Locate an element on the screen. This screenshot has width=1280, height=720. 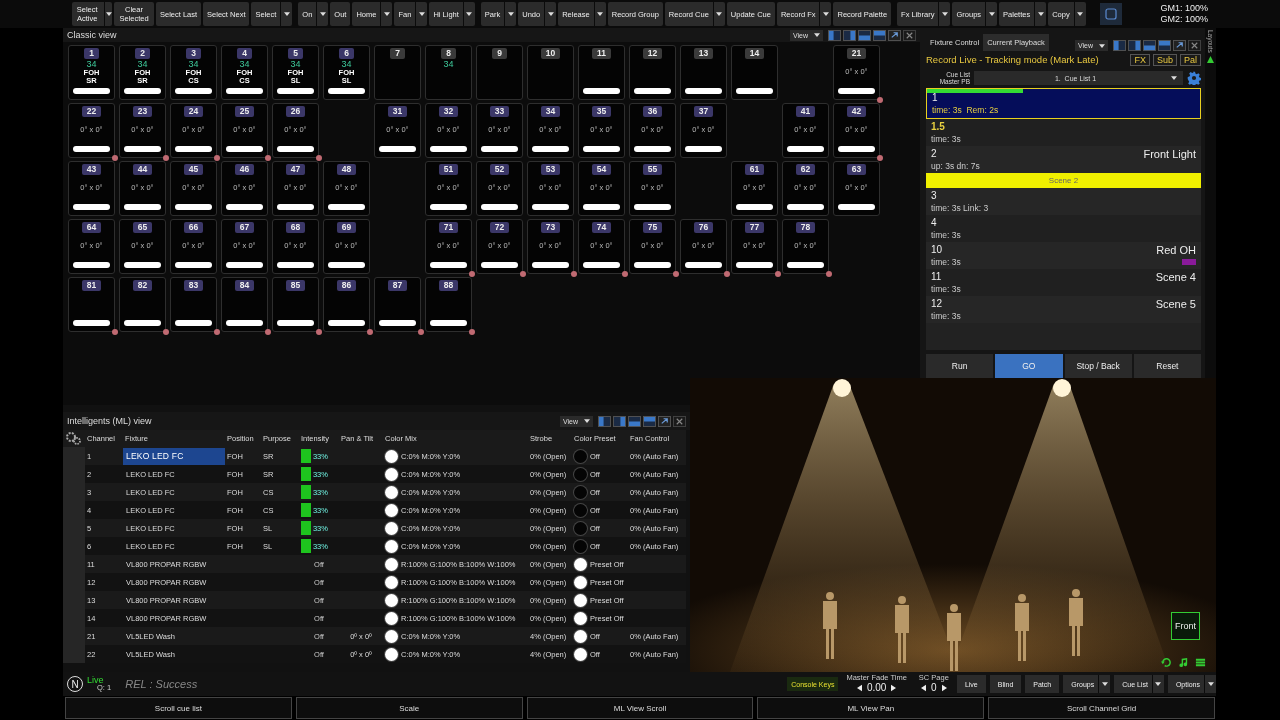
channel-tile: 84 is located at coordinates (244, 304).